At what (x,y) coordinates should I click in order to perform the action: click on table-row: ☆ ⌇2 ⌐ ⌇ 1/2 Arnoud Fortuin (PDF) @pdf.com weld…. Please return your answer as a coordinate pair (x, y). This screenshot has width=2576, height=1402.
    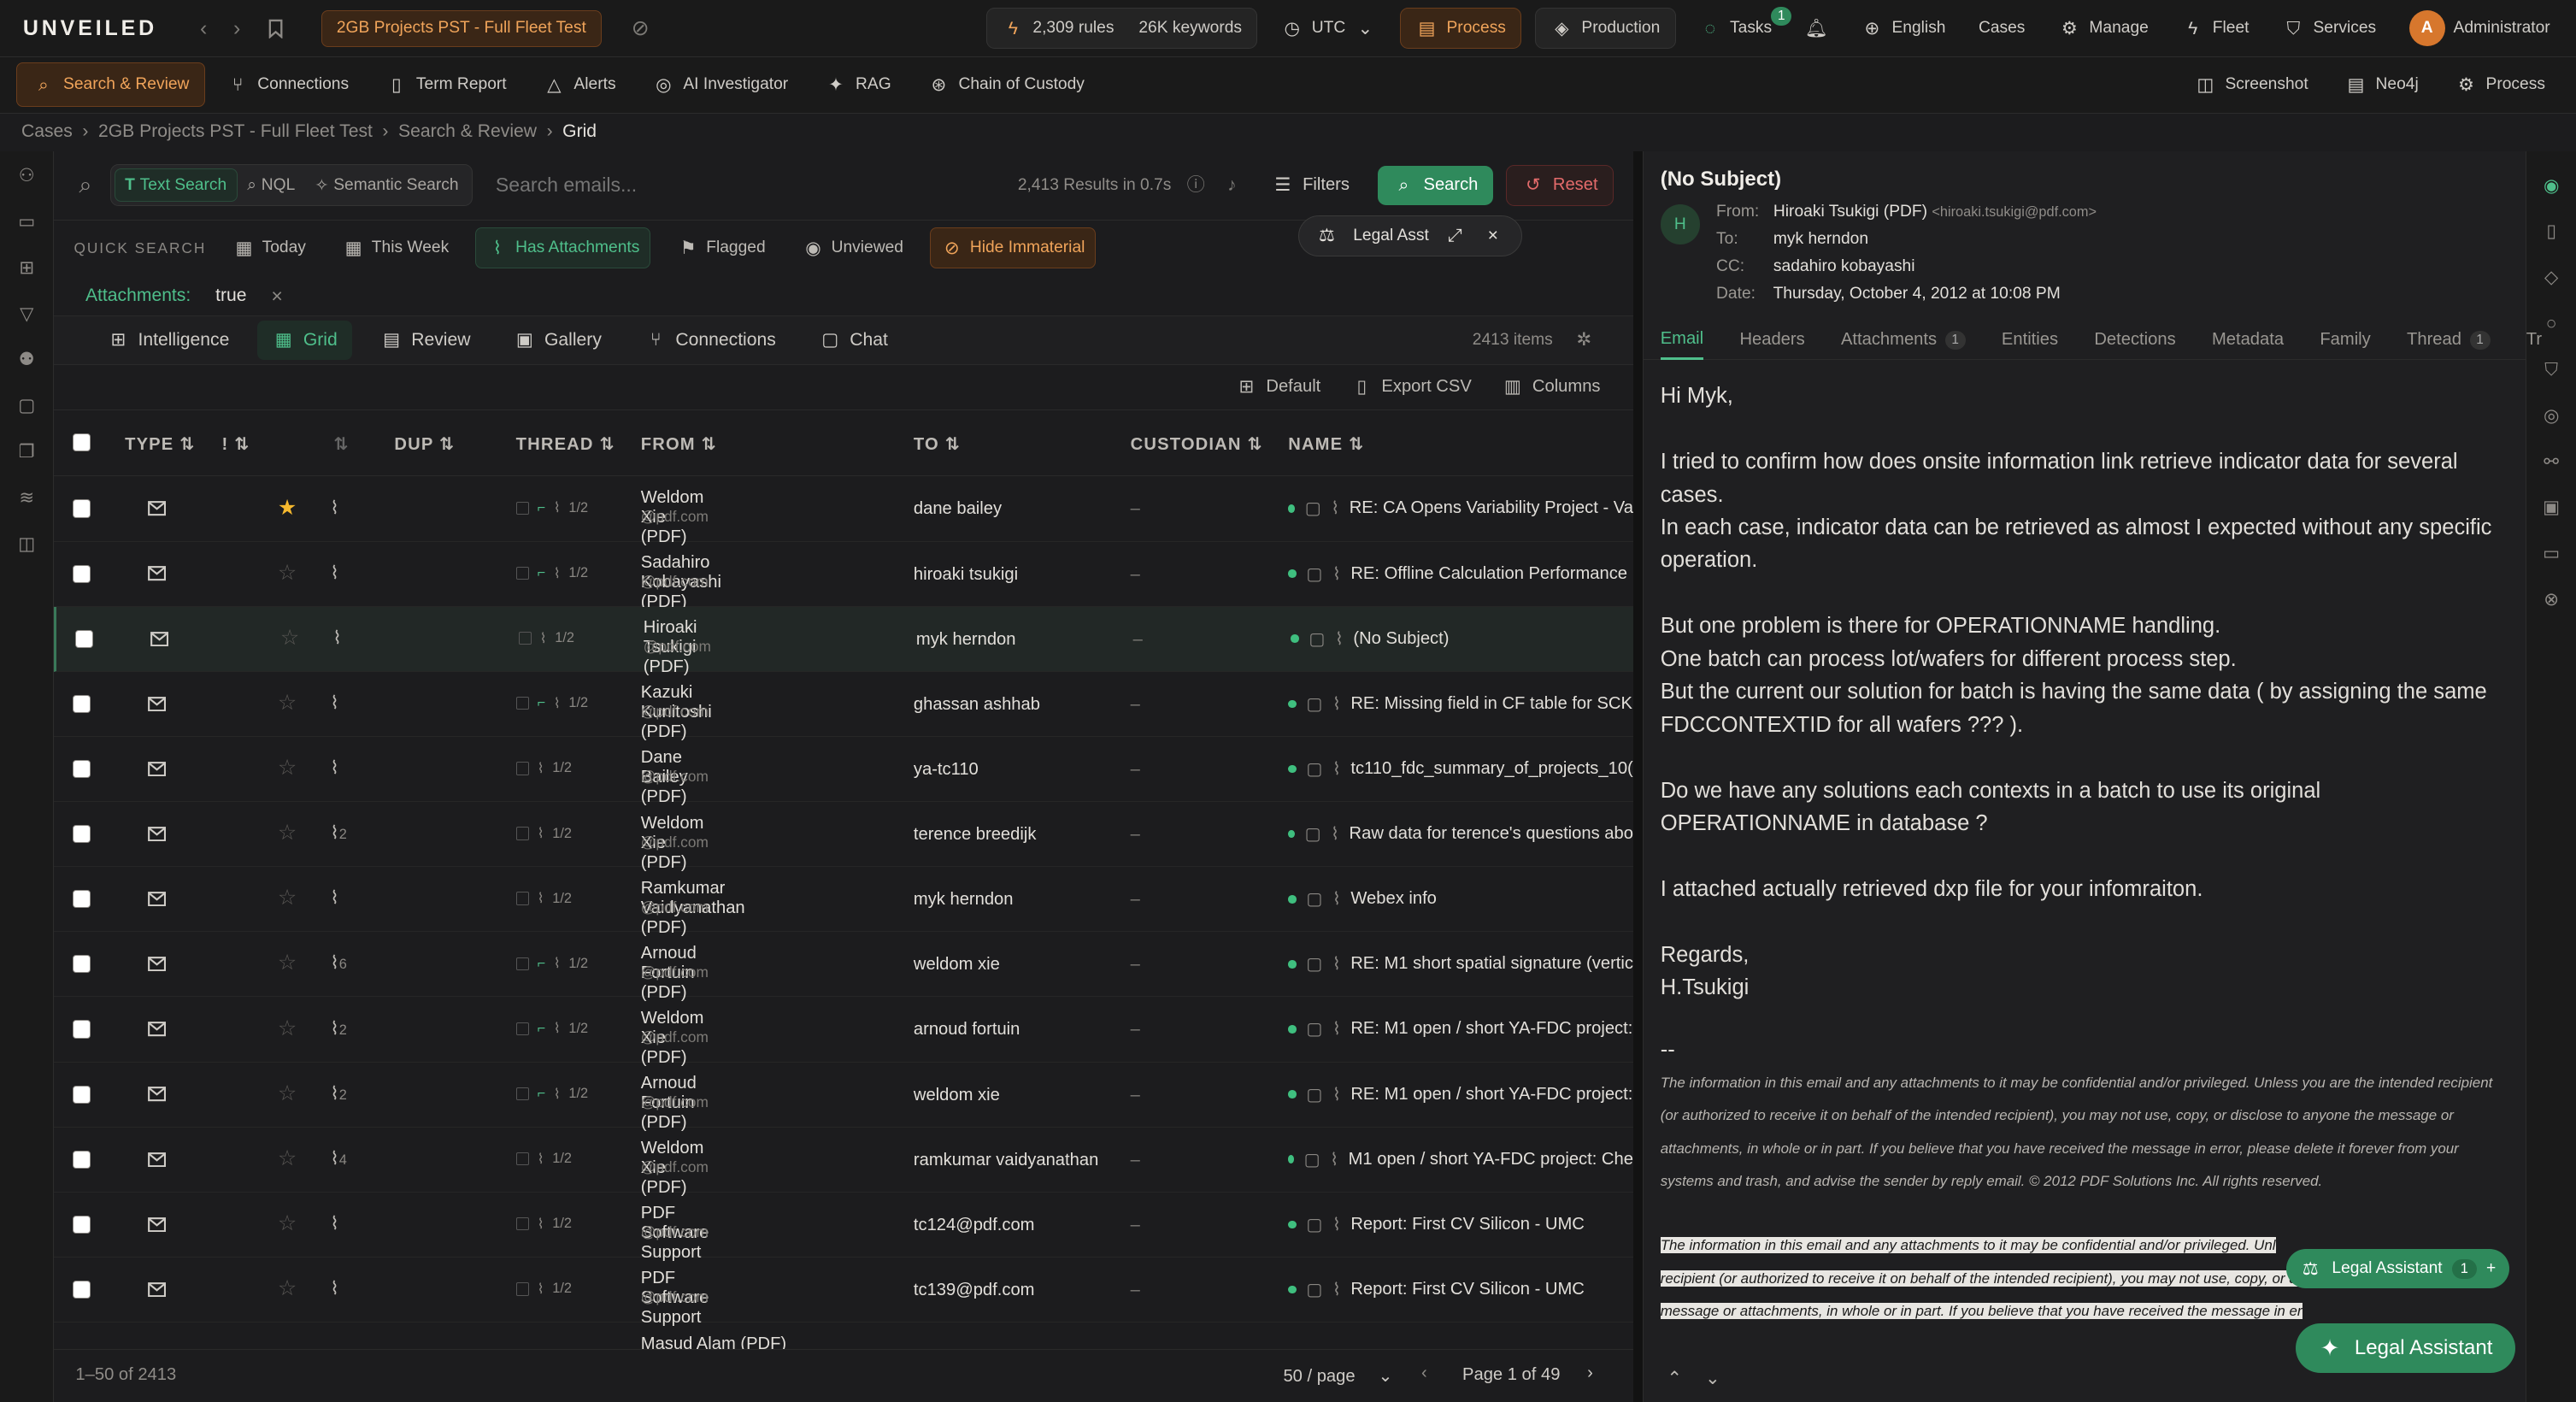
    Looking at the image, I should click on (843, 1097).